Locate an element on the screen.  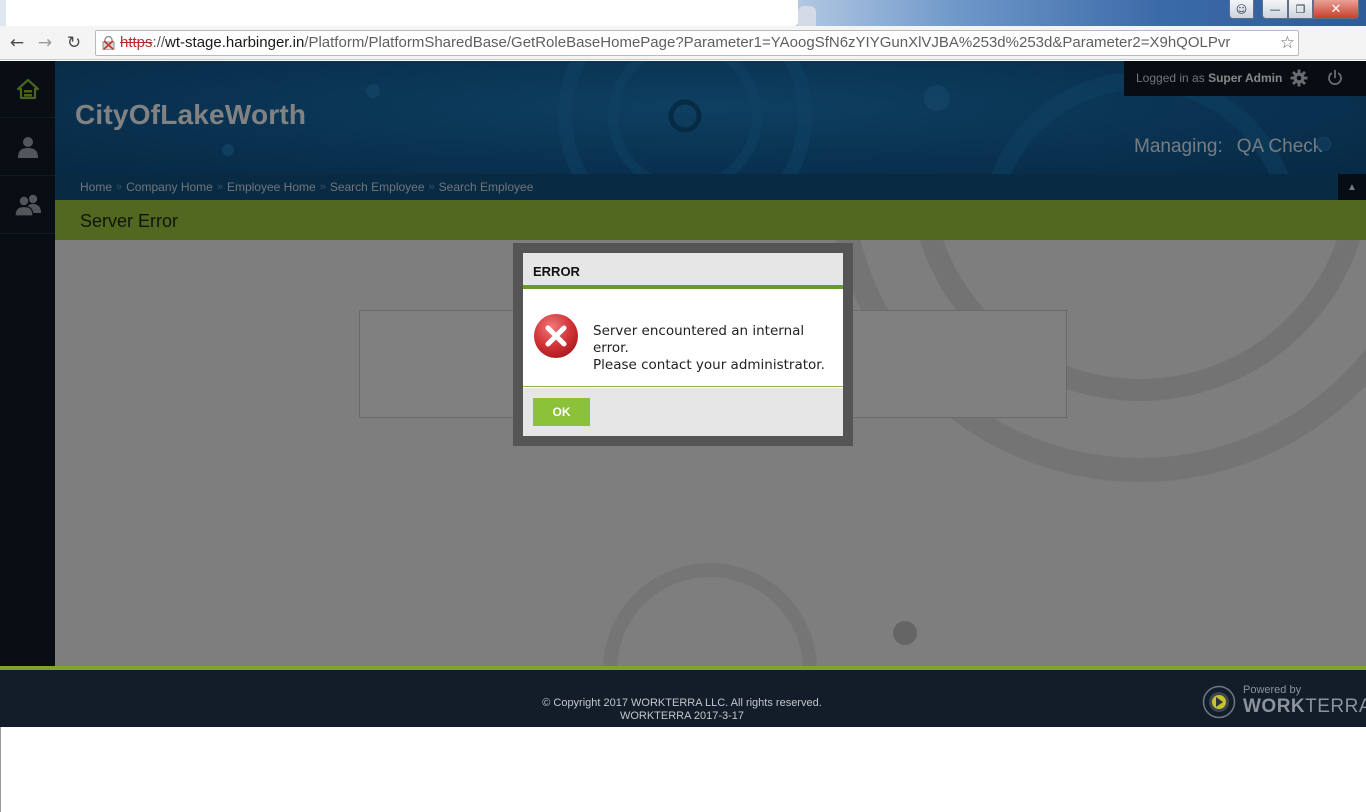
version-line: WORKTERRA 2017-3-17 is located at coordinates (682, 716).